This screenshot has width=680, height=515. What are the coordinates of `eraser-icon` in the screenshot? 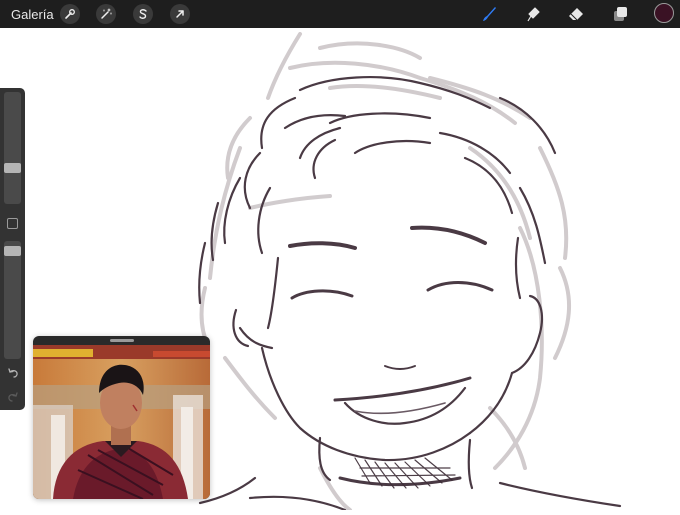 It's located at (576, 14).